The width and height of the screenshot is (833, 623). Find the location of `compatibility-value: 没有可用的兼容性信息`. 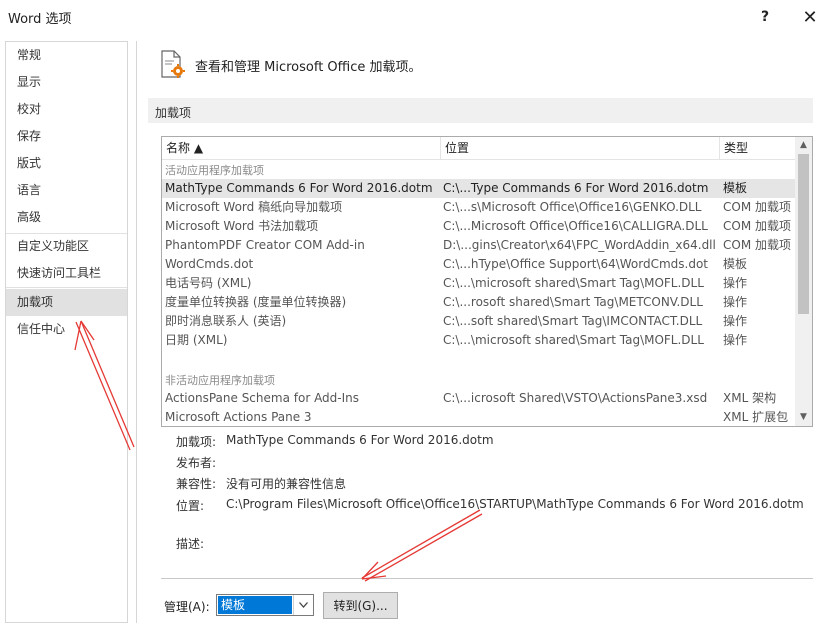

compatibility-value: 没有可用的兼容性信息 is located at coordinates (286, 484).